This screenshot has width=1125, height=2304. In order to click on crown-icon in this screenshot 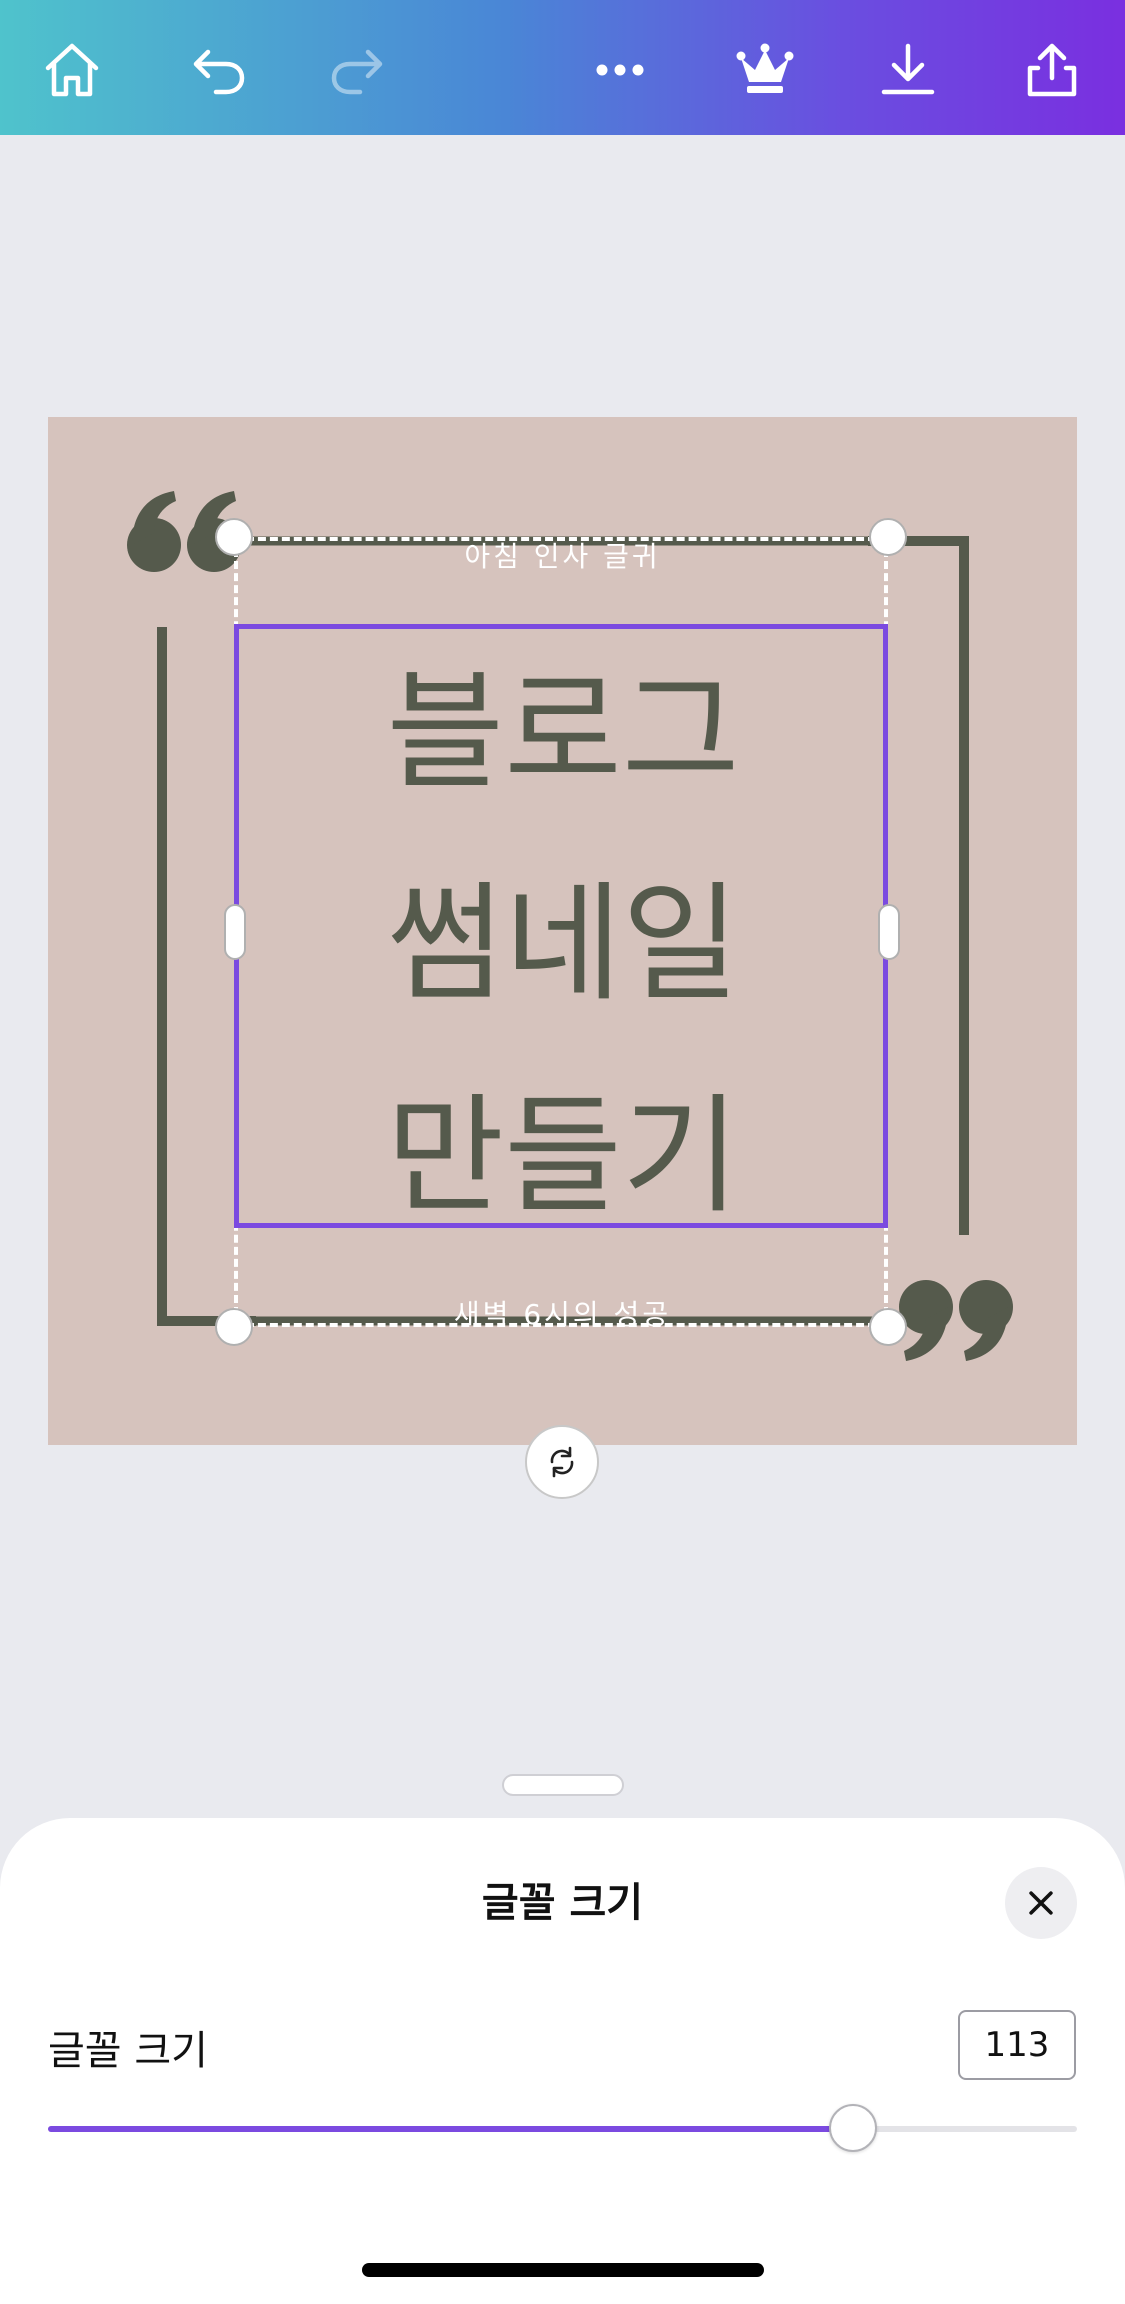, I will do `click(765, 68)`.